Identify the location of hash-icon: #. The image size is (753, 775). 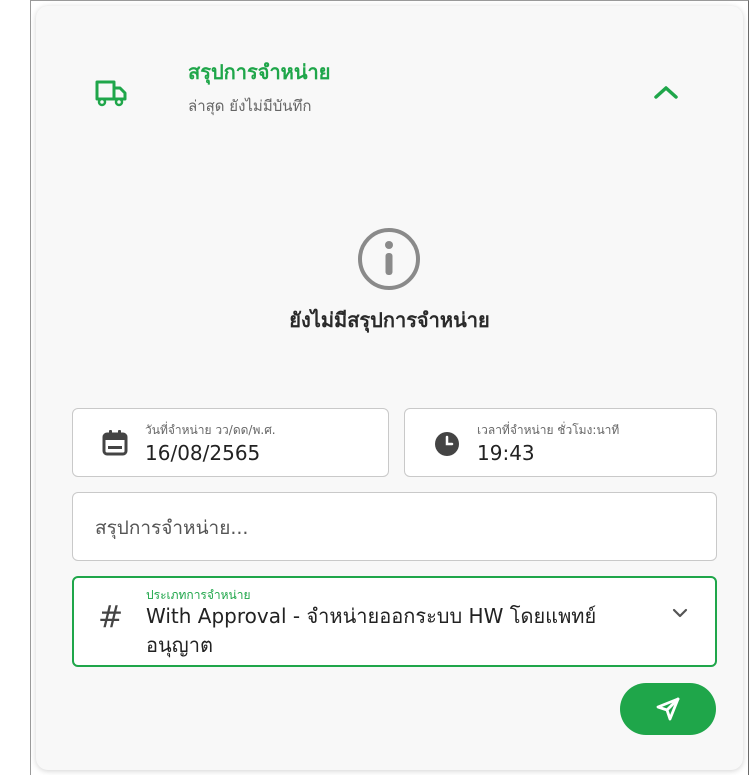
(111, 617).